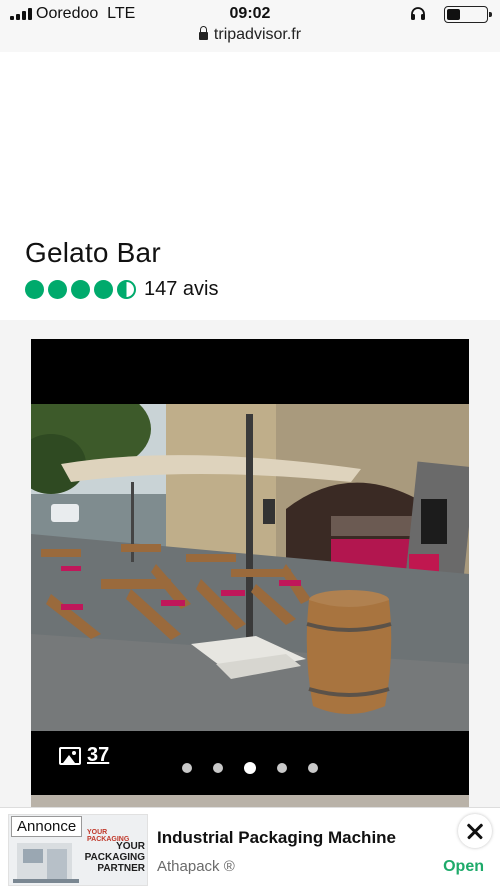  What do you see at coordinates (181, 289) in the screenshot?
I see `review-count: 147 avis` at bounding box center [181, 289].